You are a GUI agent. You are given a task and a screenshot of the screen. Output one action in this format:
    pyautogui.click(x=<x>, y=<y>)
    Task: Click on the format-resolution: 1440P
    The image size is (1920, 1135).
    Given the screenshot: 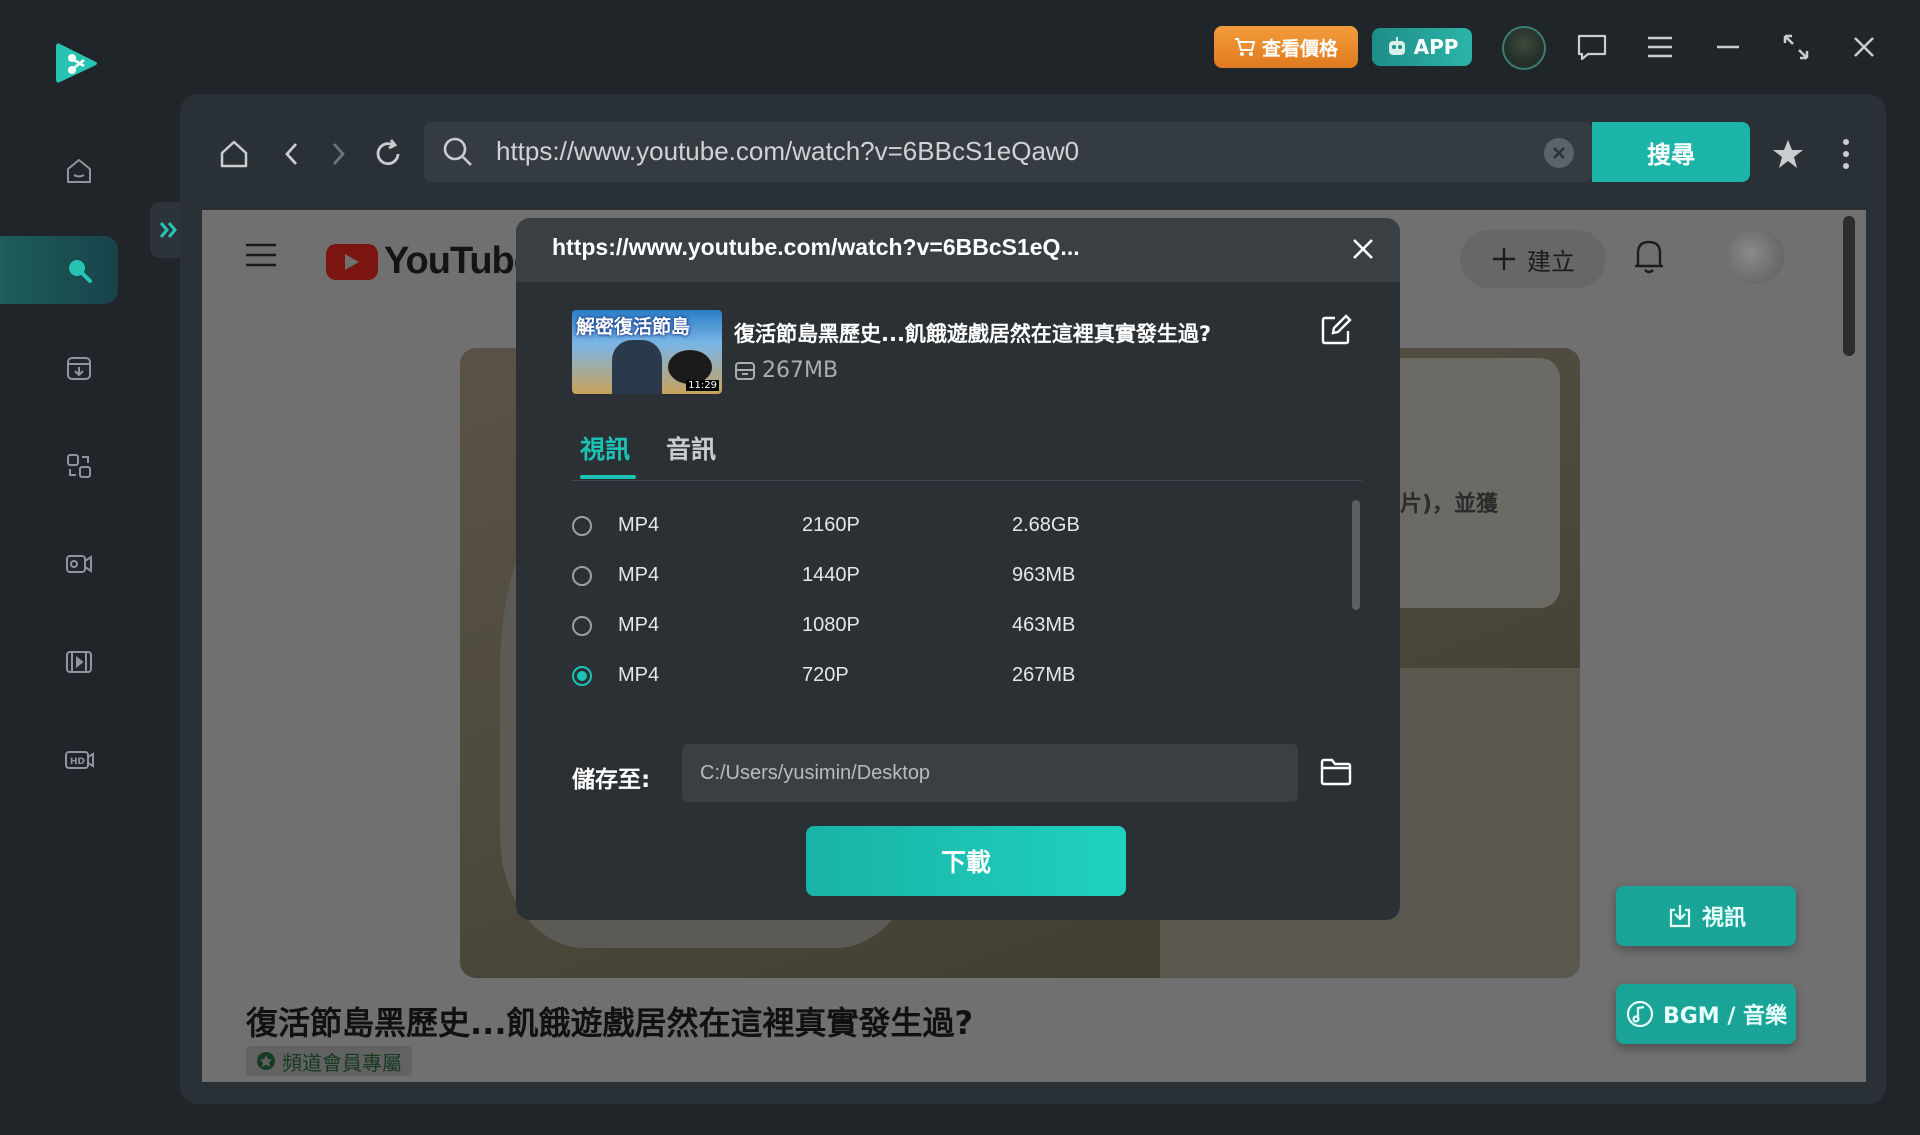 What is the action you would take?
    pyautogui.click(x=831, y=575)
    